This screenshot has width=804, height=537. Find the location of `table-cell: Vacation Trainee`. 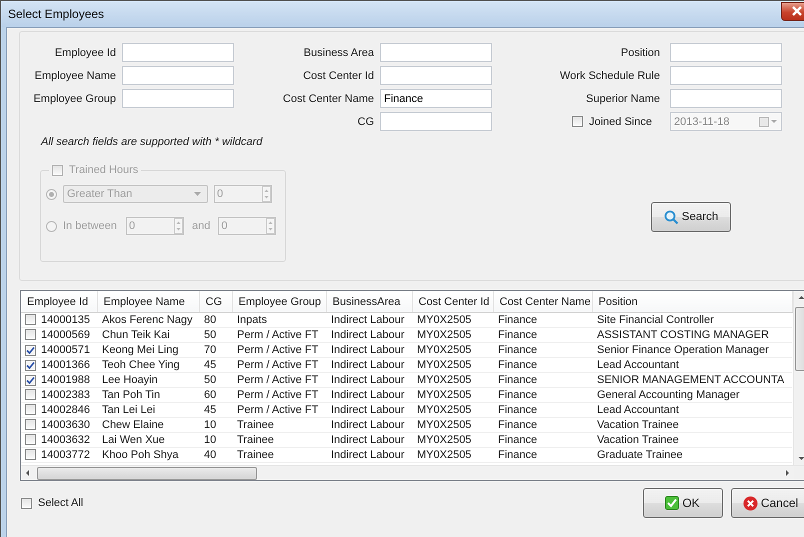

table-cell: Vacation Trainee is located at coordinates (638, 424).